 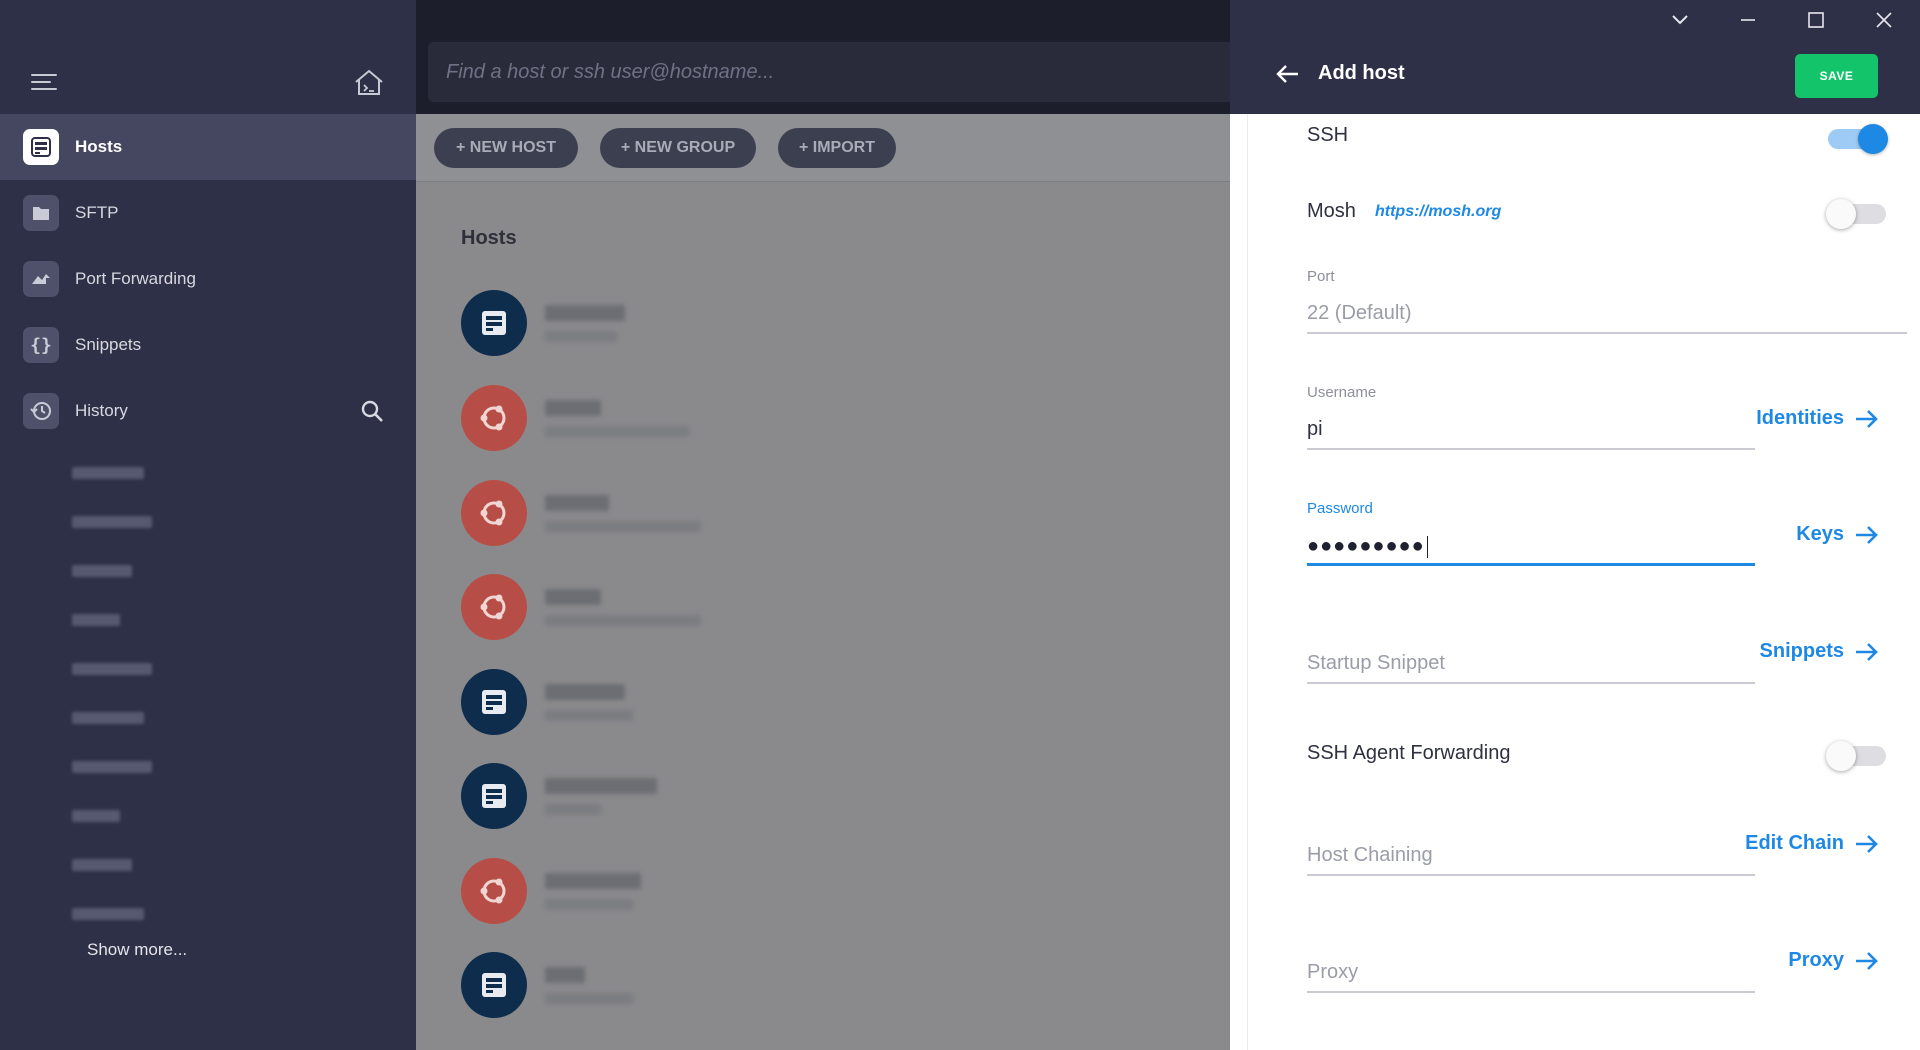 I want to click on mosh-link: https://mosh.org, so click(x=1438, y=212).